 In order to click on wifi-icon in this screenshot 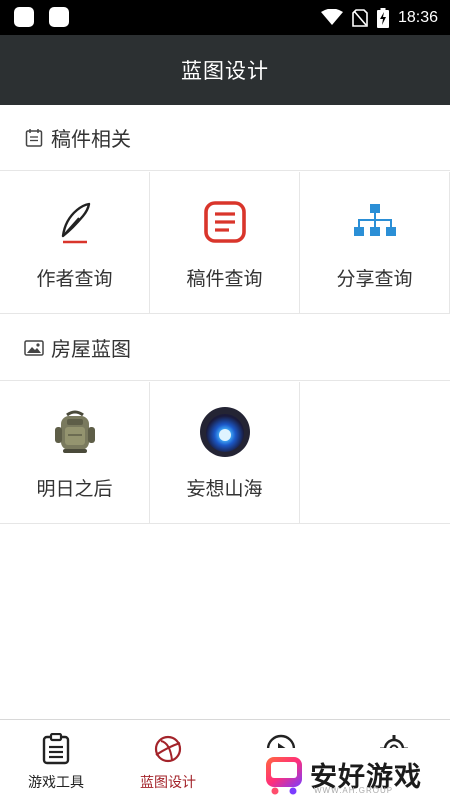, I will do `click(331, 17)`.